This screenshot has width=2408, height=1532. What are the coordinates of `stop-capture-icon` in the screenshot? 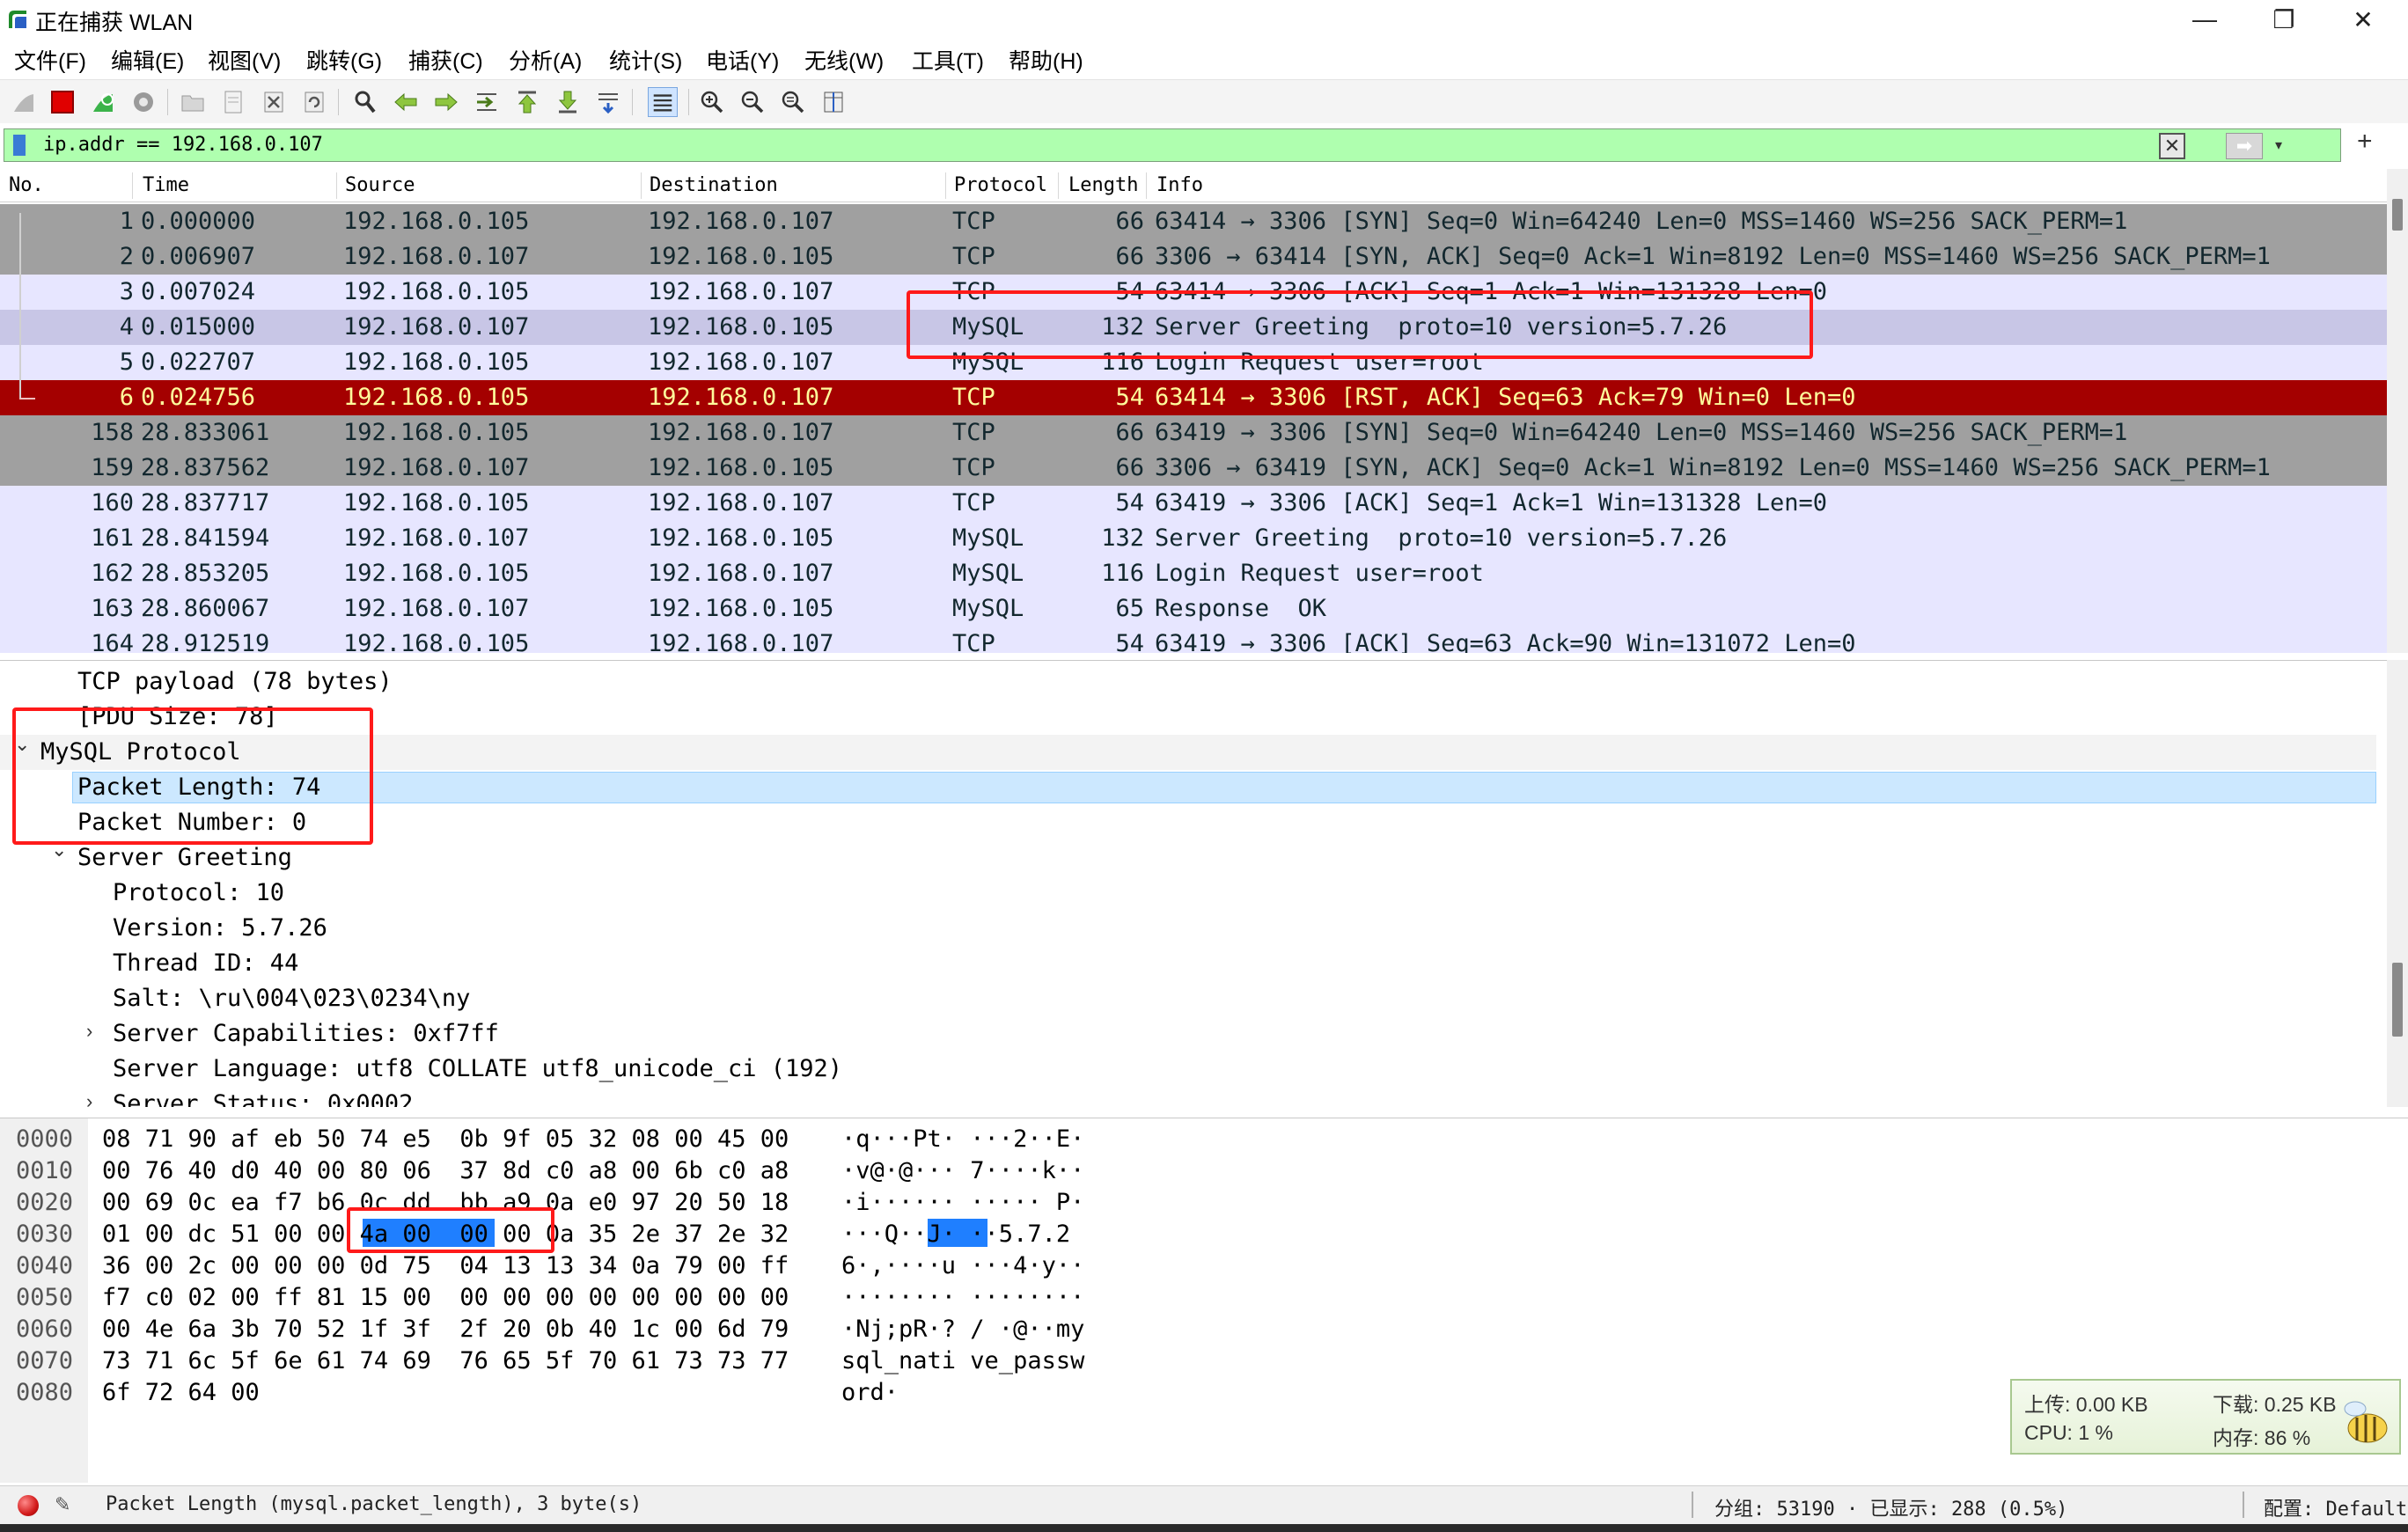 It's located at (62, 102).